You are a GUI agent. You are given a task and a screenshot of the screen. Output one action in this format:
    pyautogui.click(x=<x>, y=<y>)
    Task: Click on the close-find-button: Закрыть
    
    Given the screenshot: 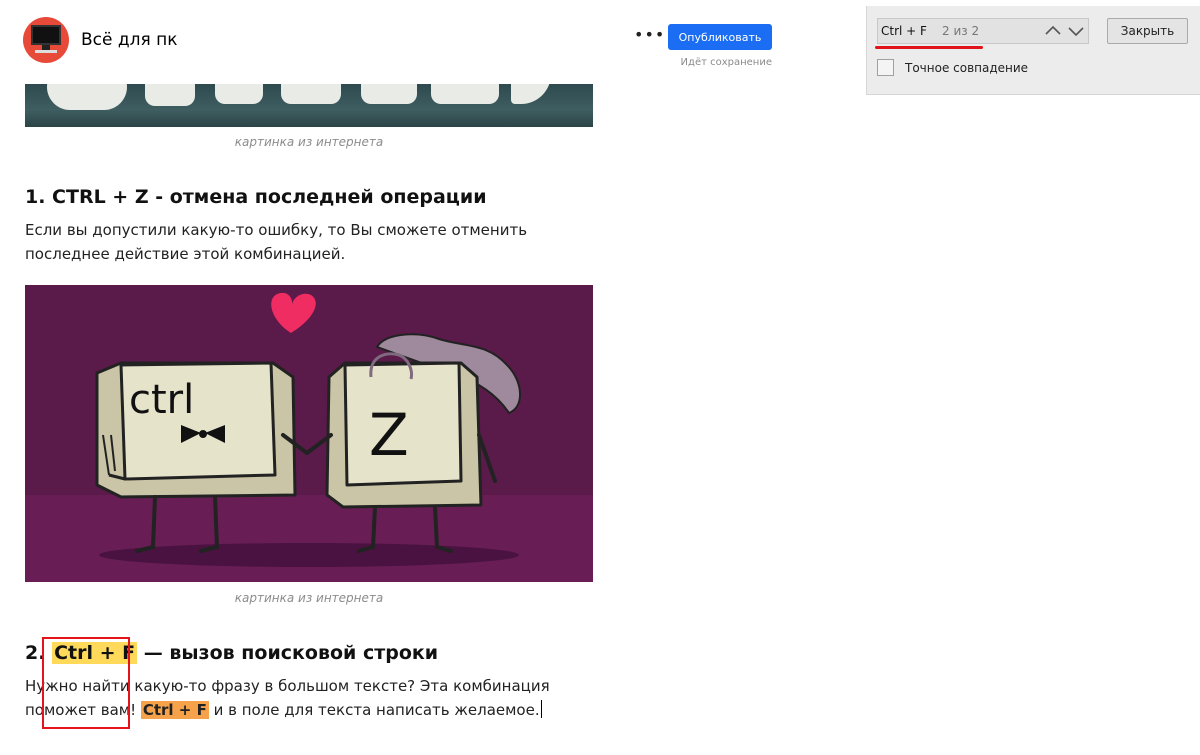 What is the action you would take?
    pyautogui.click(x=1147, y=31)
    